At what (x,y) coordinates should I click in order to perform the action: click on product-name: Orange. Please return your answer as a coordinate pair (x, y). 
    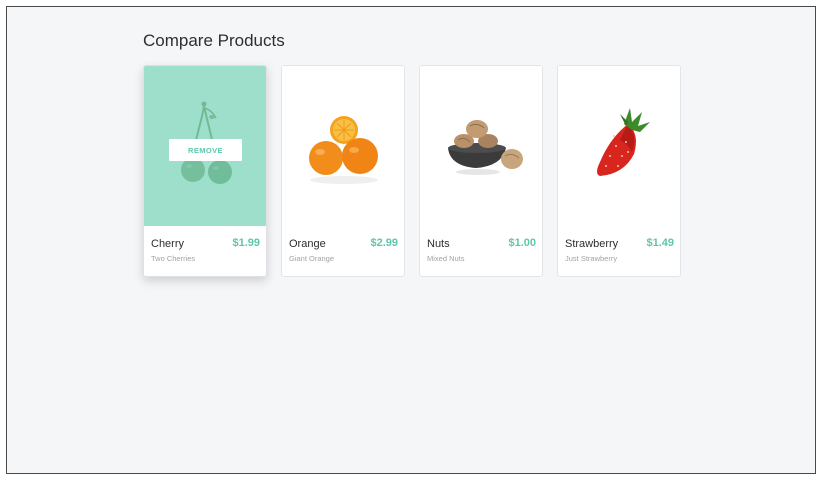
    Looking at the image, I should click on (307, 244).